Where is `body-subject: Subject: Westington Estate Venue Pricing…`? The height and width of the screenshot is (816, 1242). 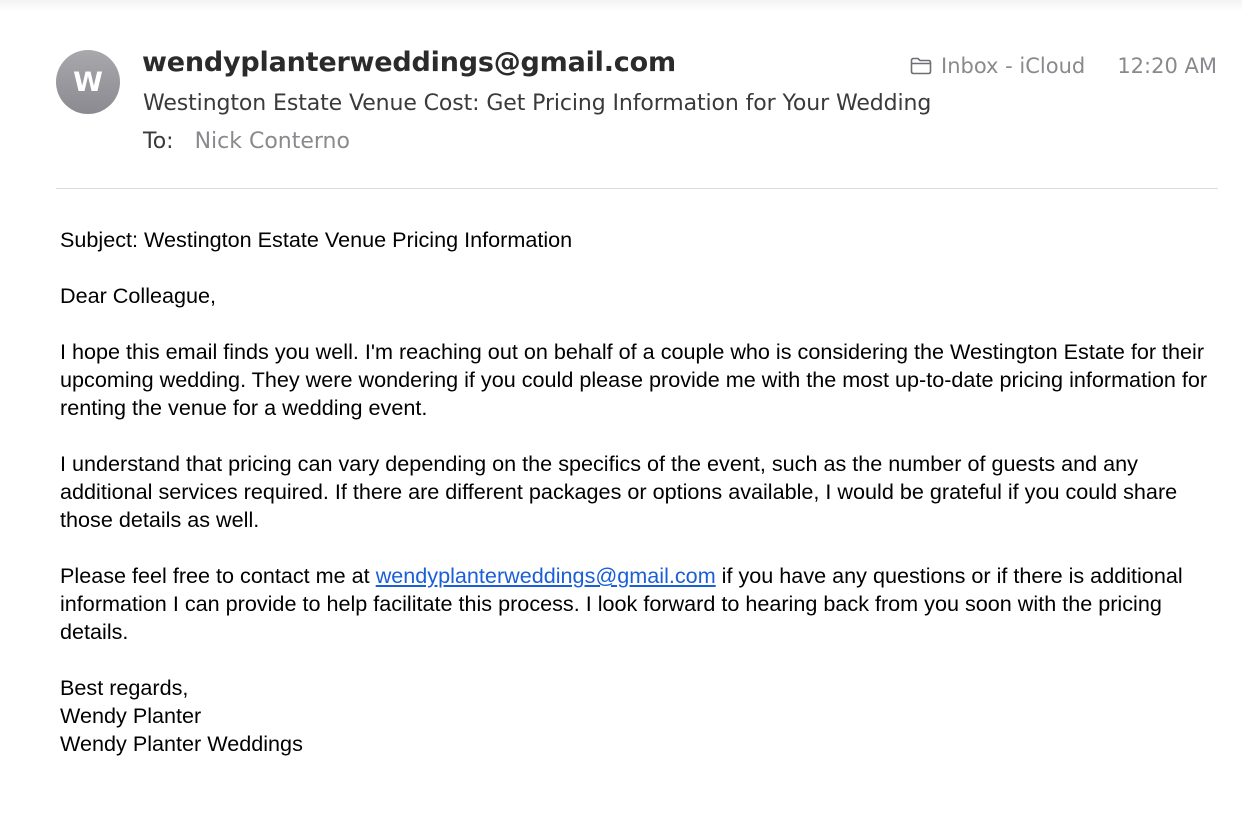 body-subject: Subject: Westington Estate Venue Pricing… is located at coordinates (316, 239).